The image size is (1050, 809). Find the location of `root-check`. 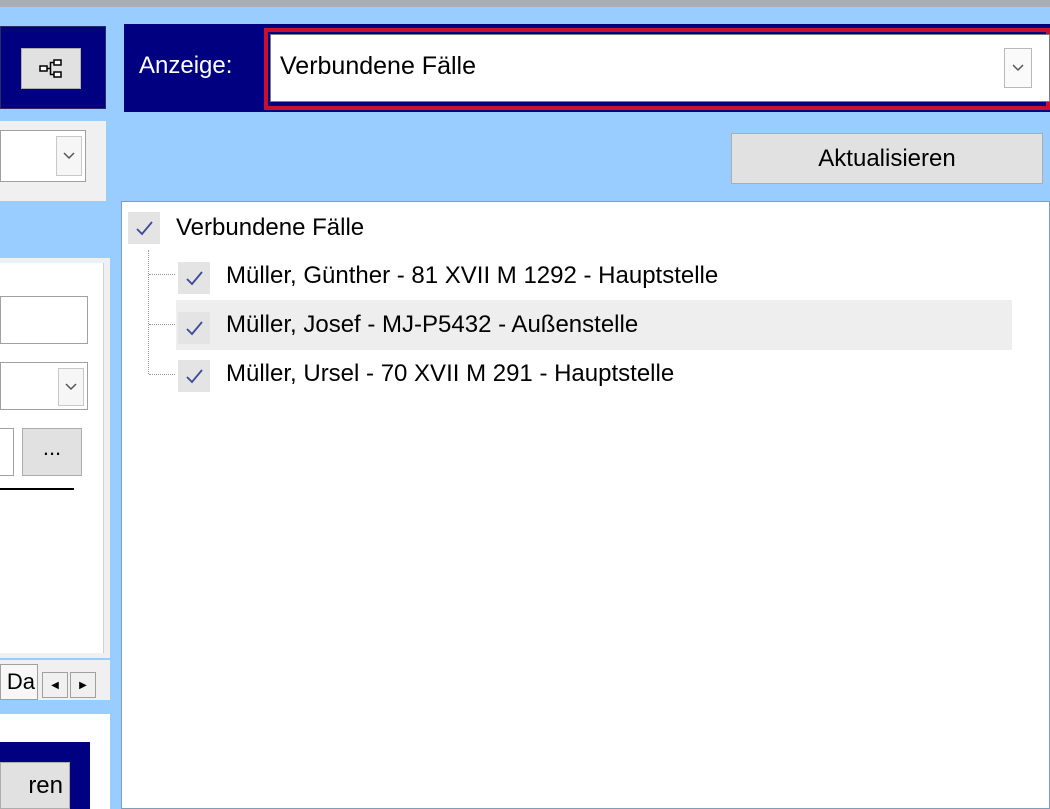

root-check is located at coordinates (144, 228).